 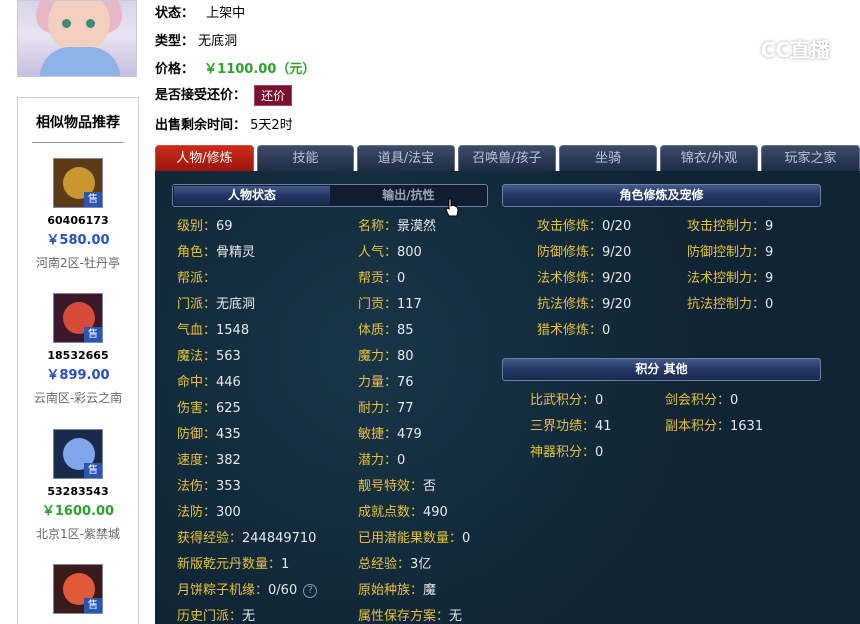 I want to click on points-row: 神器积分：0, so click(x=566, y=450).